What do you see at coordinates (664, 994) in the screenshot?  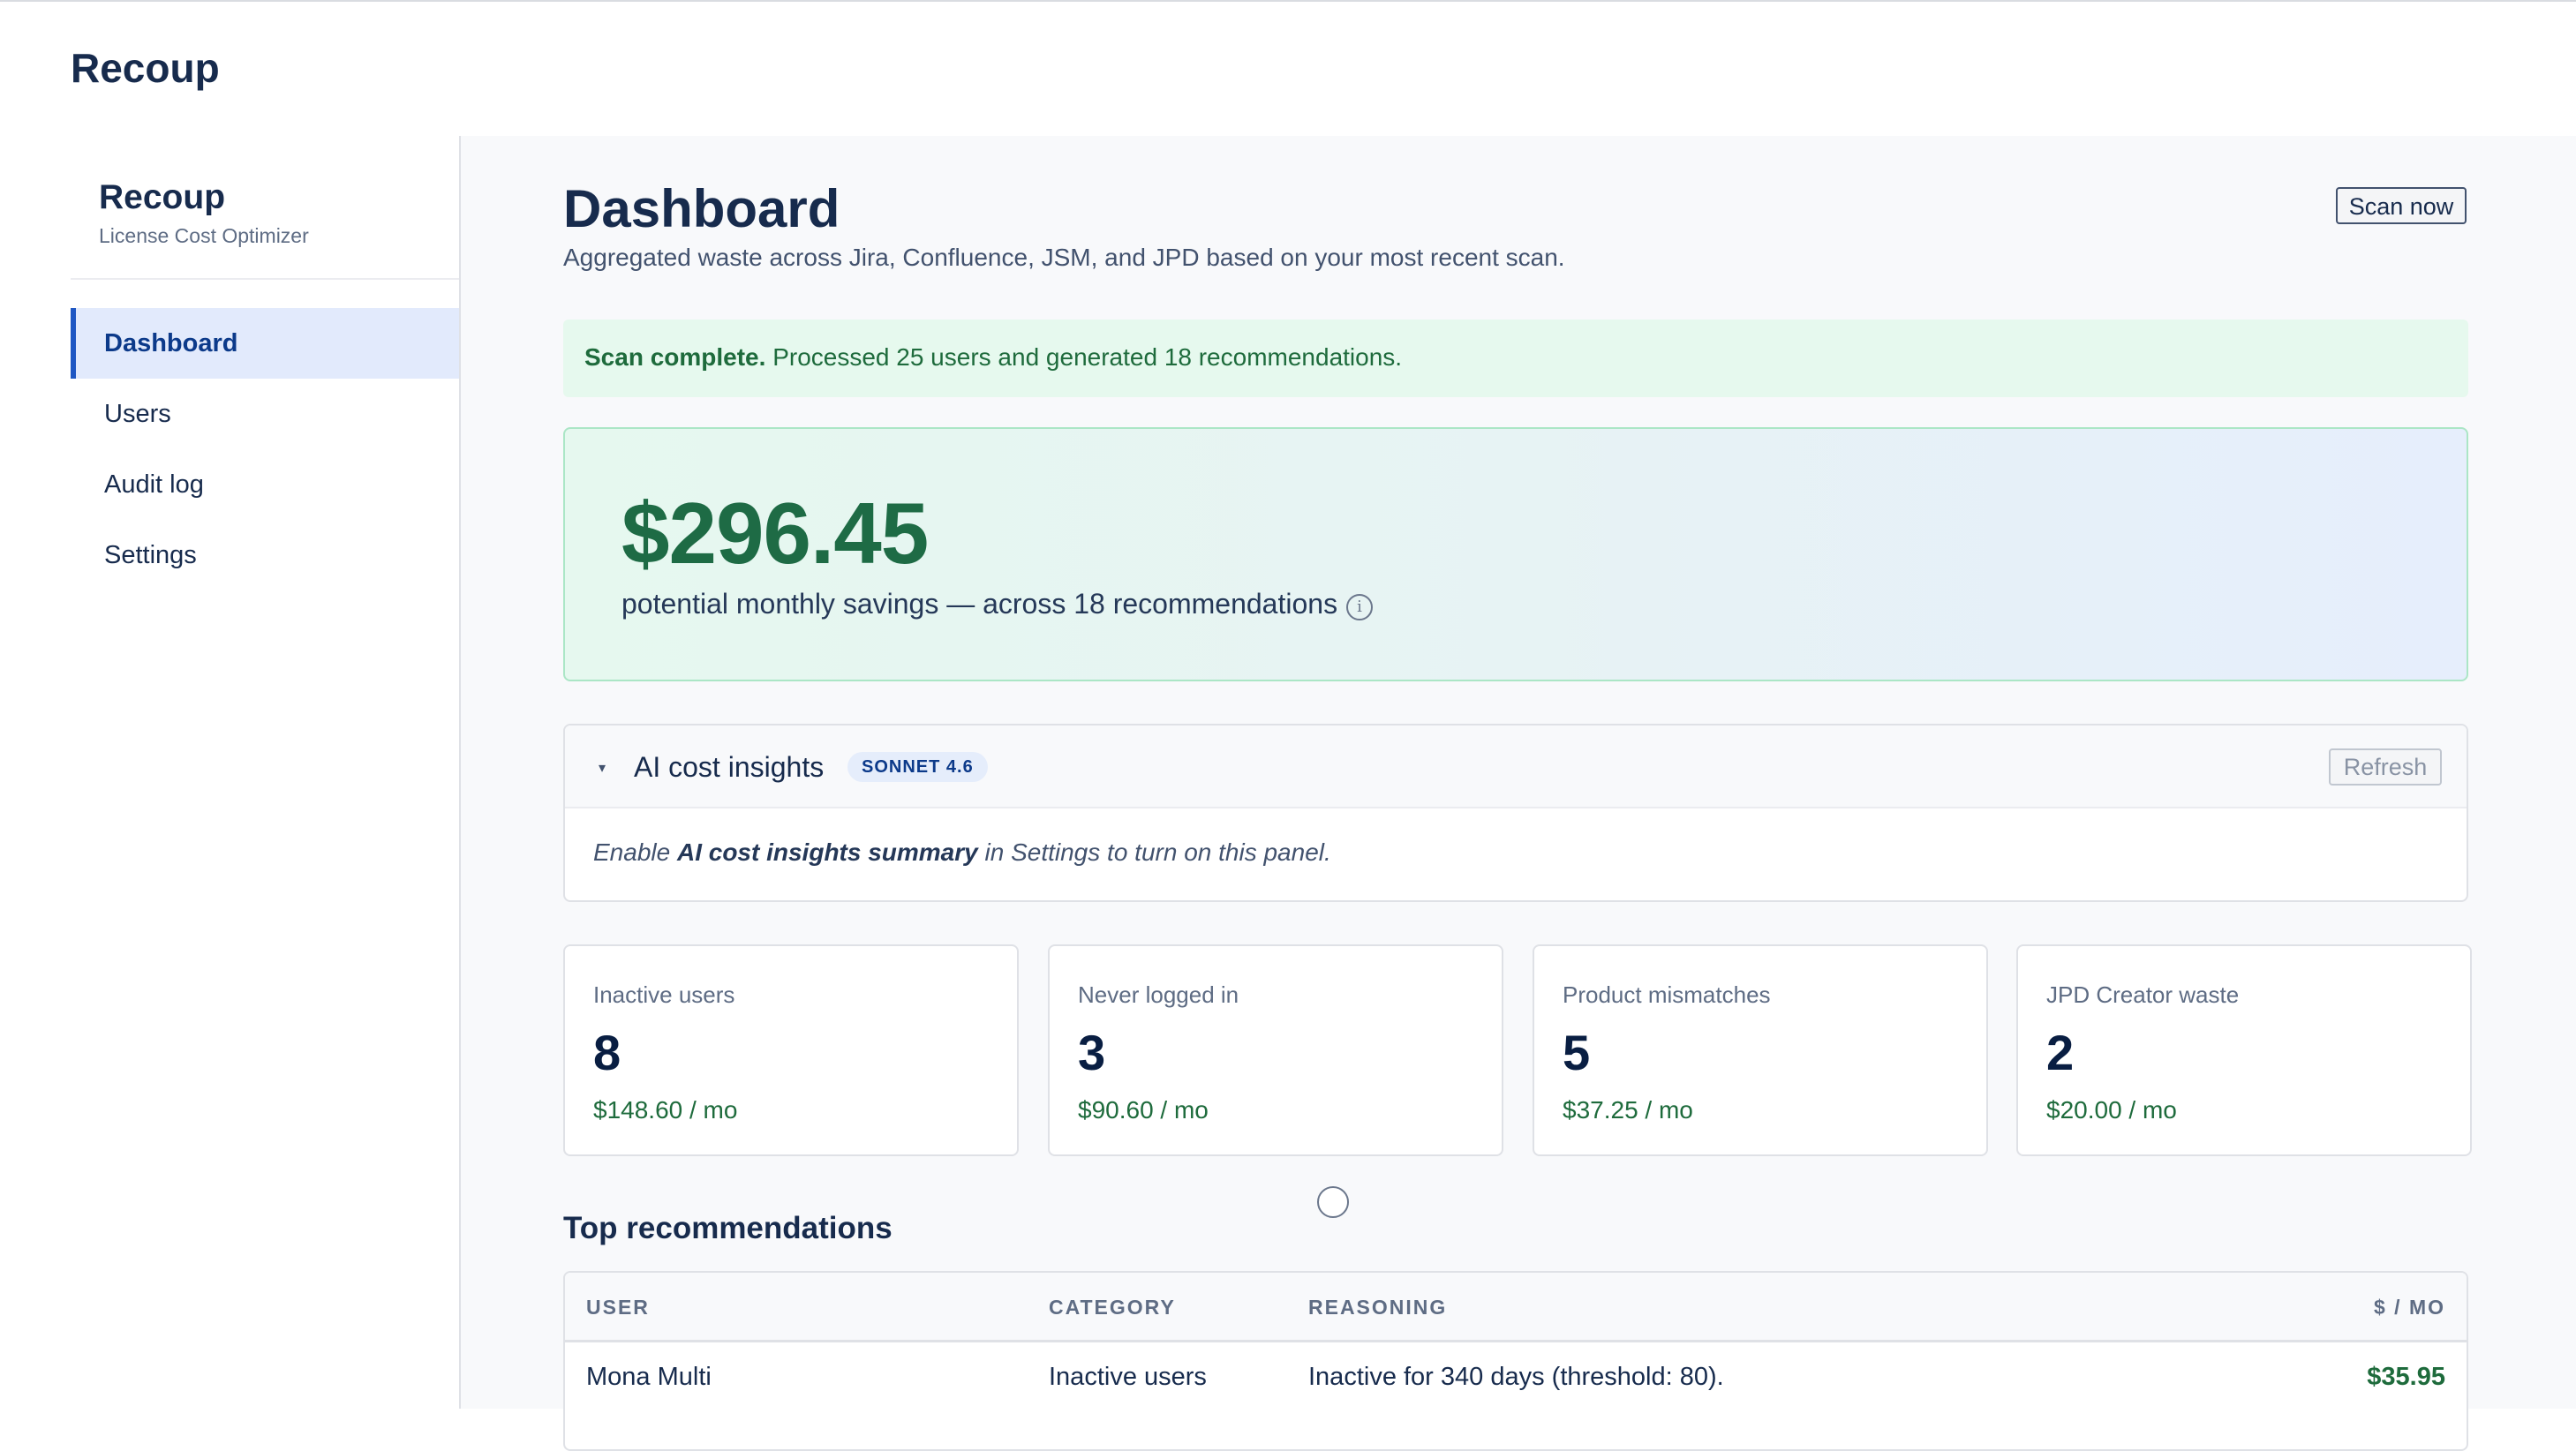 I see `stat-label: Inactive users` at bounding box center [664, 994].